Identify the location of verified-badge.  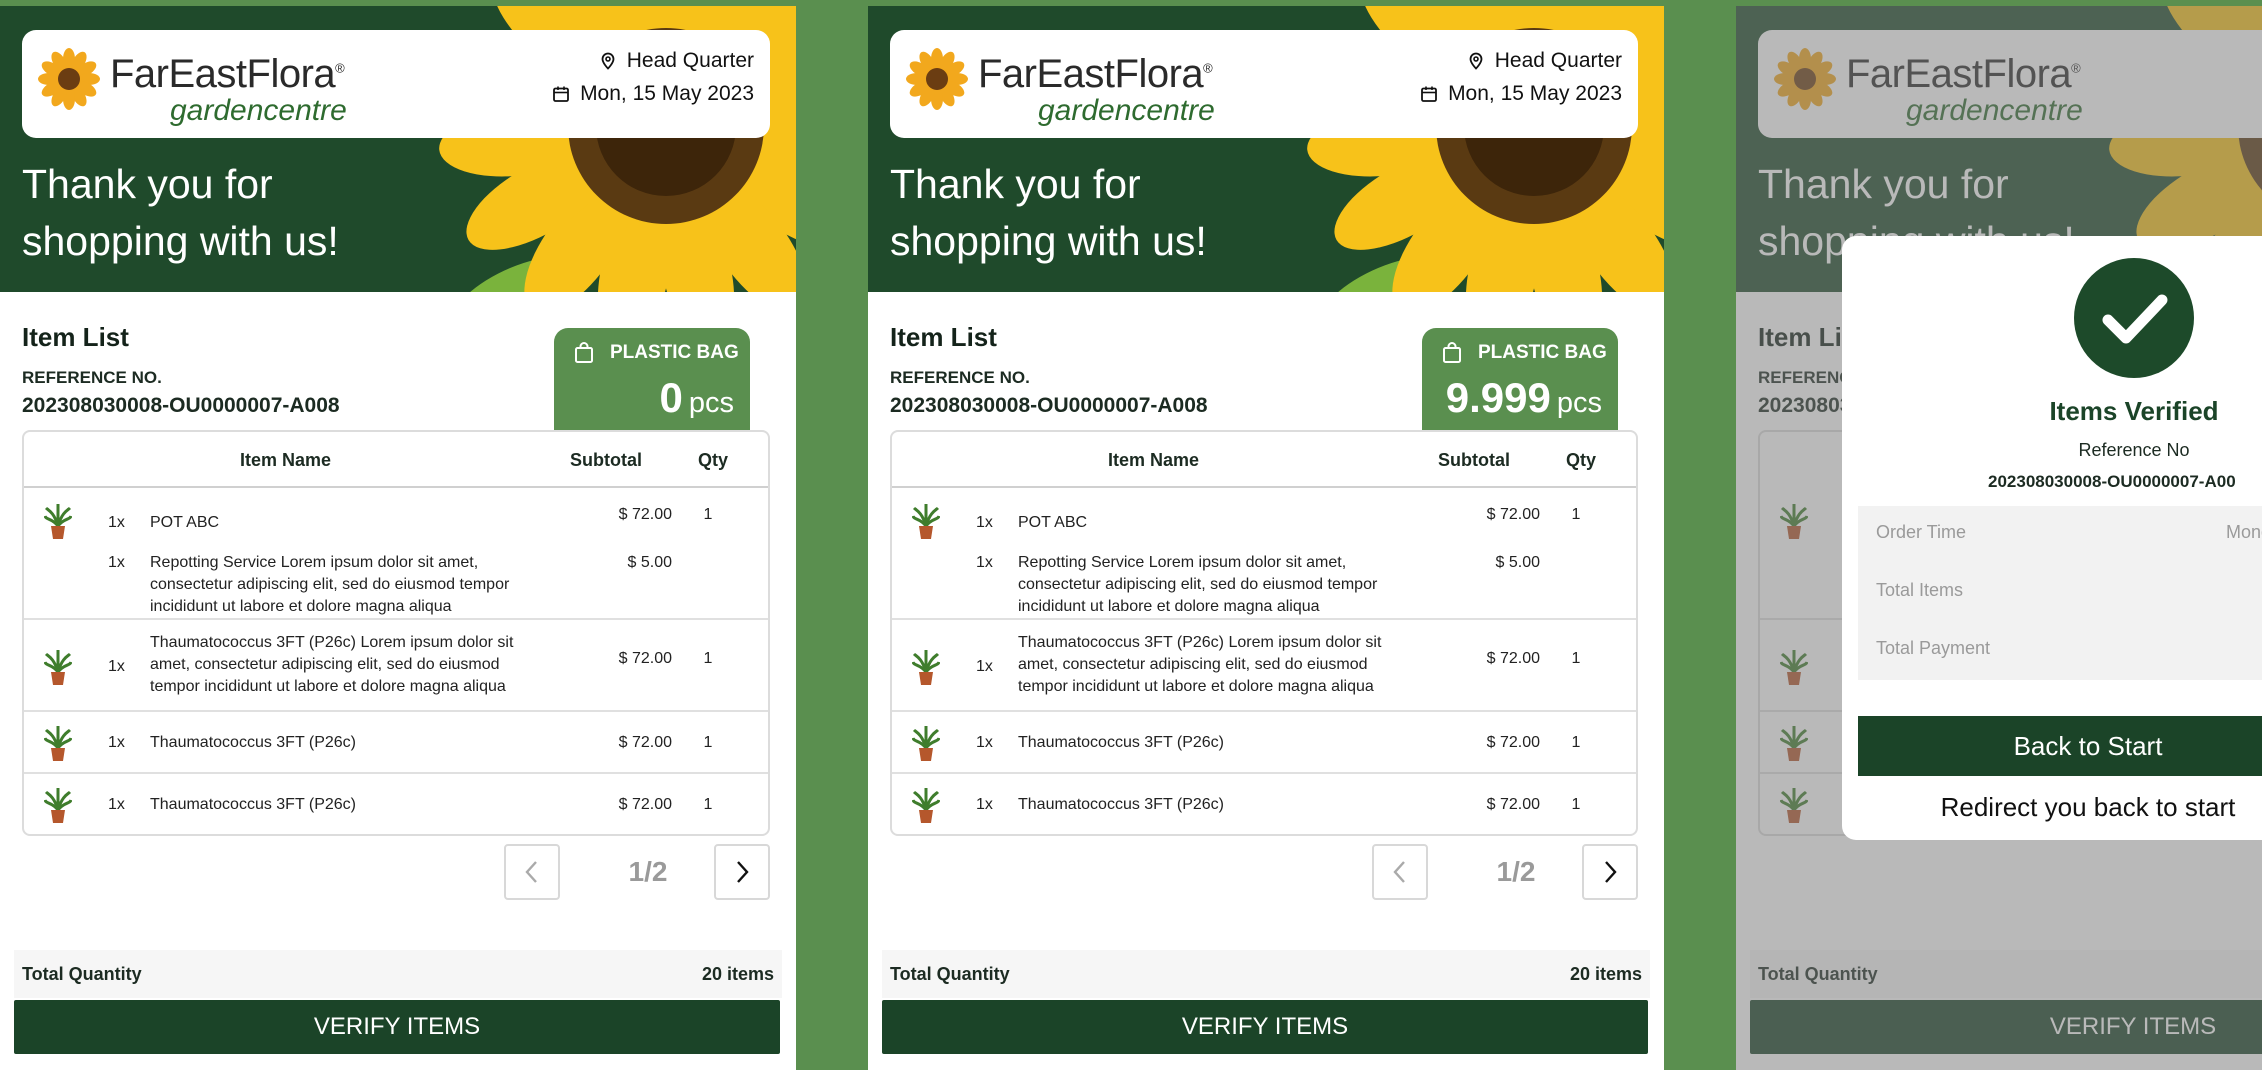
(2134, 318).